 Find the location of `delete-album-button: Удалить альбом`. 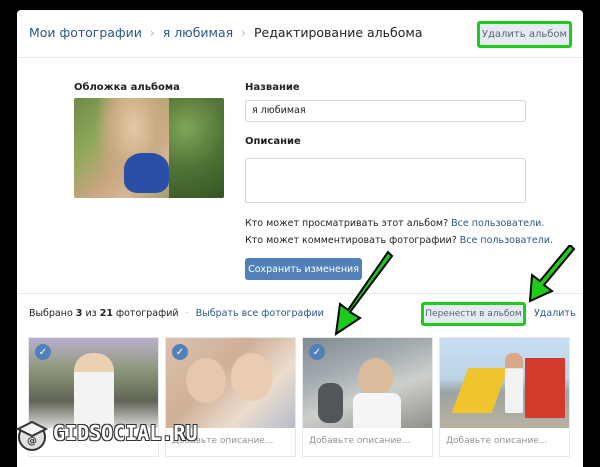

delete-album-button: Удалить альбом is located at coordinates (524, 34).